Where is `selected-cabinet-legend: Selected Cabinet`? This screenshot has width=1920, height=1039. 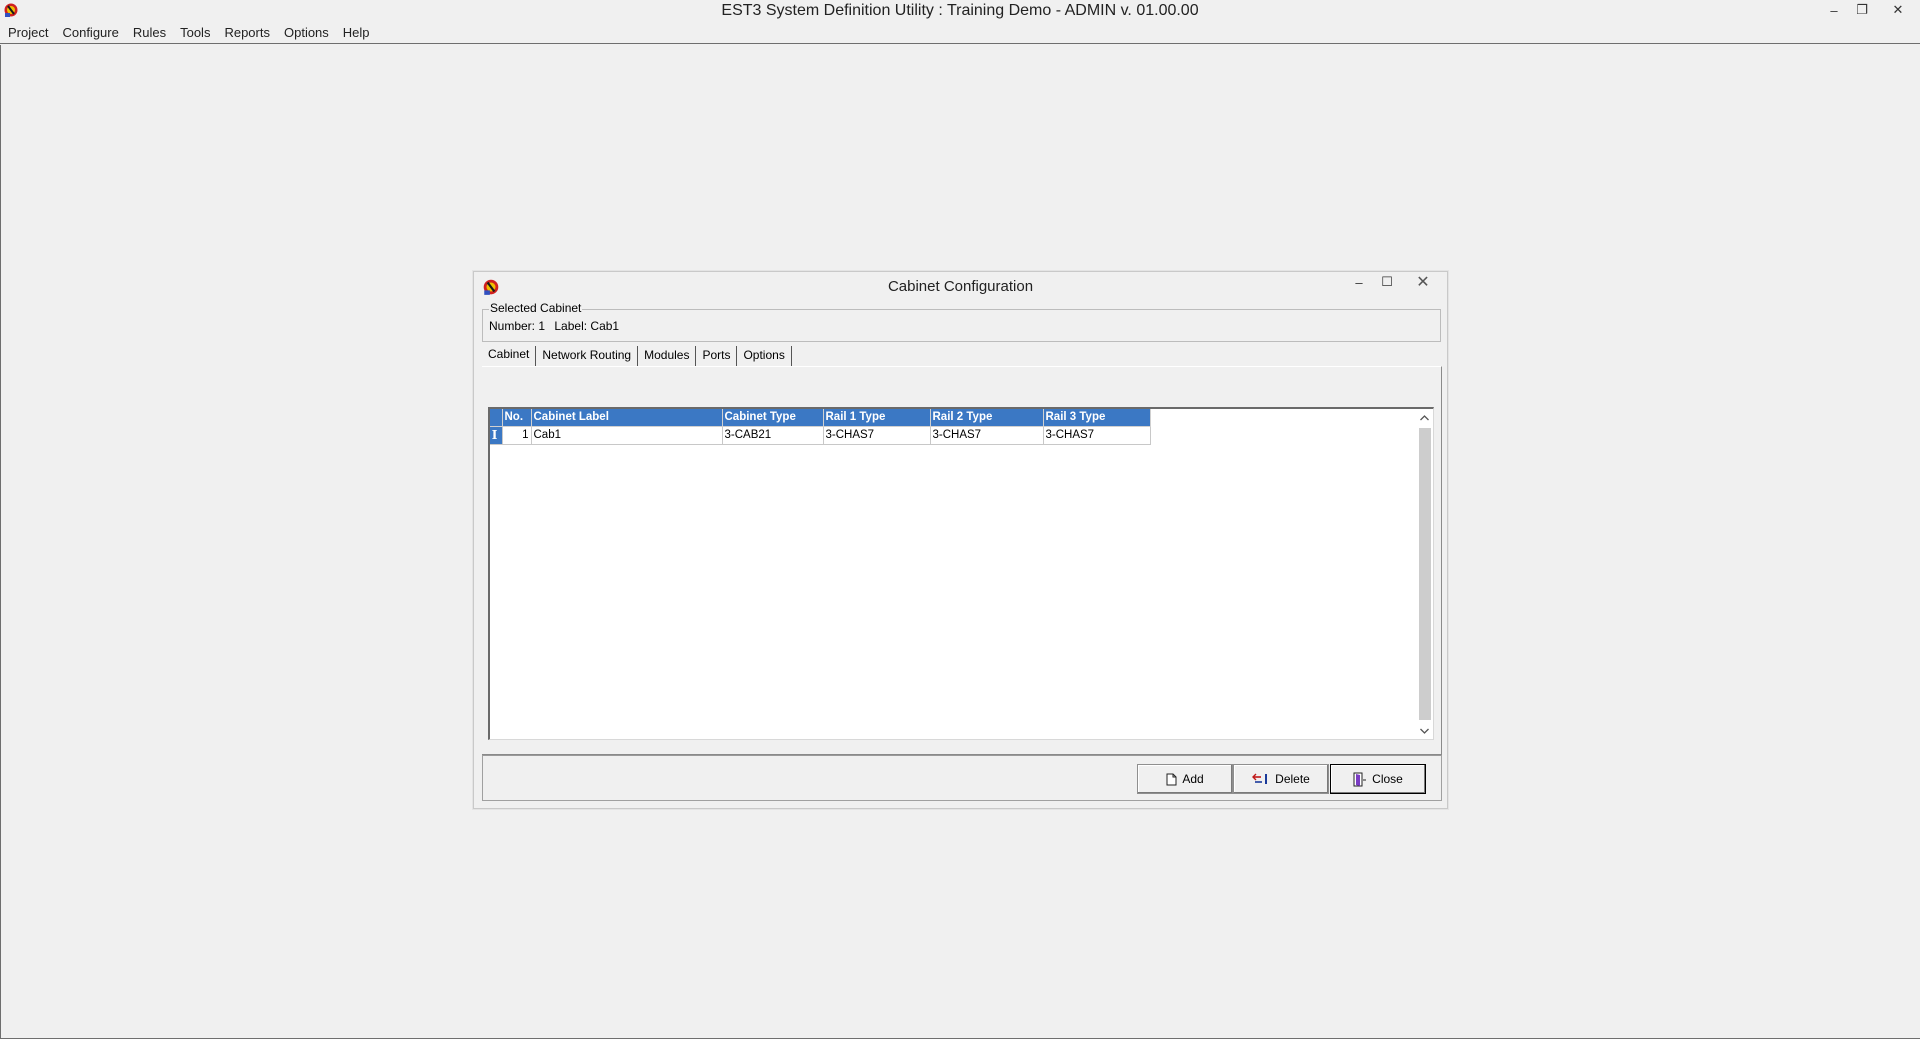 selected-cabinet-legend: Selected Cabinet is located at coordinates (536, 308).